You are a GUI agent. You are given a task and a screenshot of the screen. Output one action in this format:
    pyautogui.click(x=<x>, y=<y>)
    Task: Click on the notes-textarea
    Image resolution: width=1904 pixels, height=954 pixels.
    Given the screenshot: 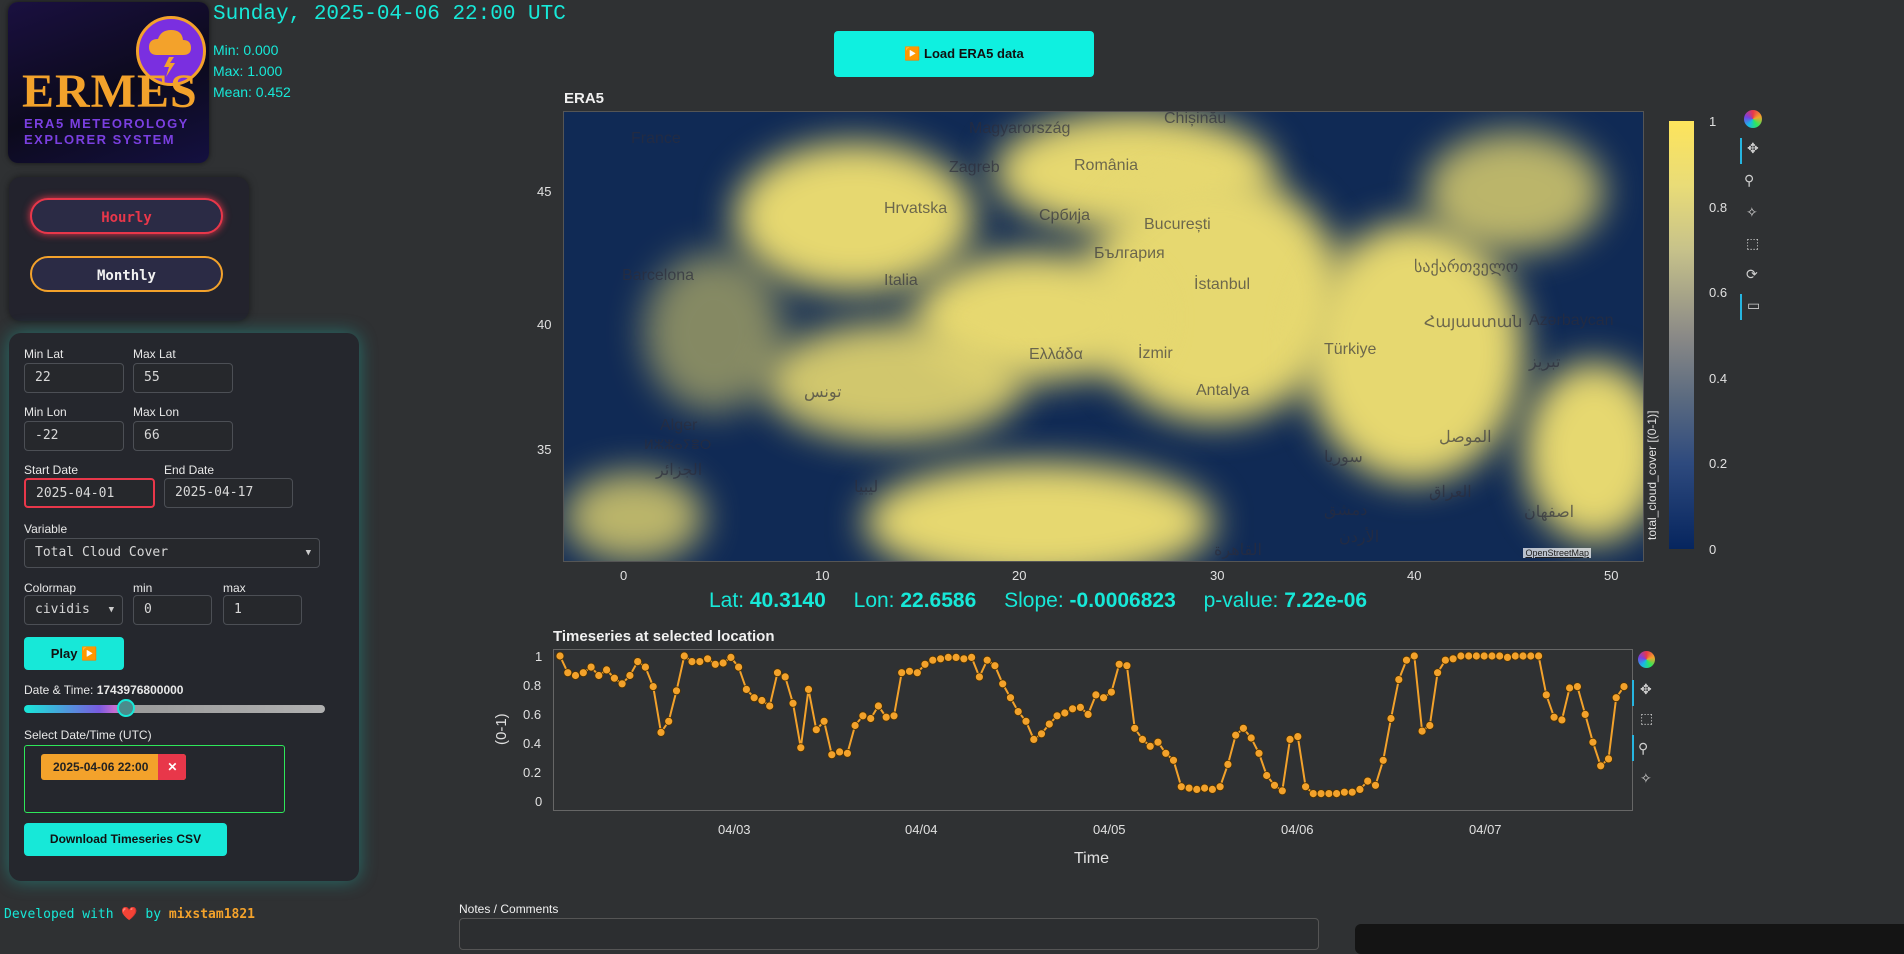 What is the action you would take?
    pyautogui.click(x=889, y=934)
    